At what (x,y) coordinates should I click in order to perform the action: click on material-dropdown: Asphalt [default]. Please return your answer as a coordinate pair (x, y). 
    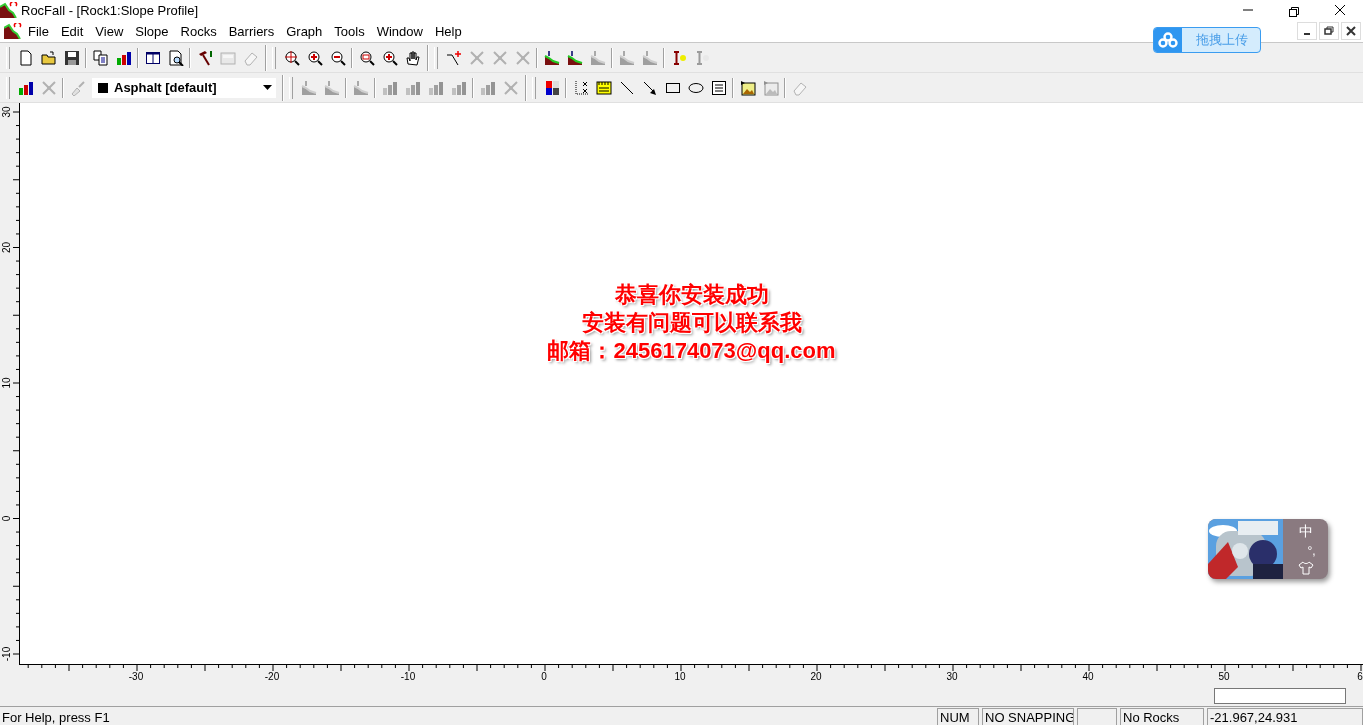
    Looking at the image, I should click on (184, 87).